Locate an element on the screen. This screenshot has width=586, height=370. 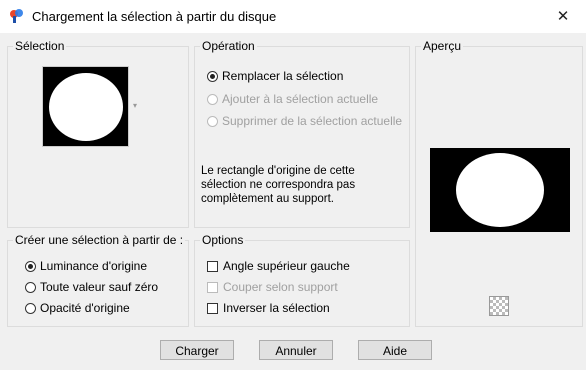
radio-add-selection: Ajouter à la sélection actuelle is located at coordinates (292, 99).